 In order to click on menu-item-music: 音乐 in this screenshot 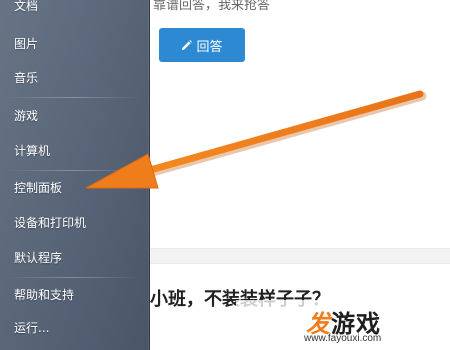, I will do `click(26, 78)`.